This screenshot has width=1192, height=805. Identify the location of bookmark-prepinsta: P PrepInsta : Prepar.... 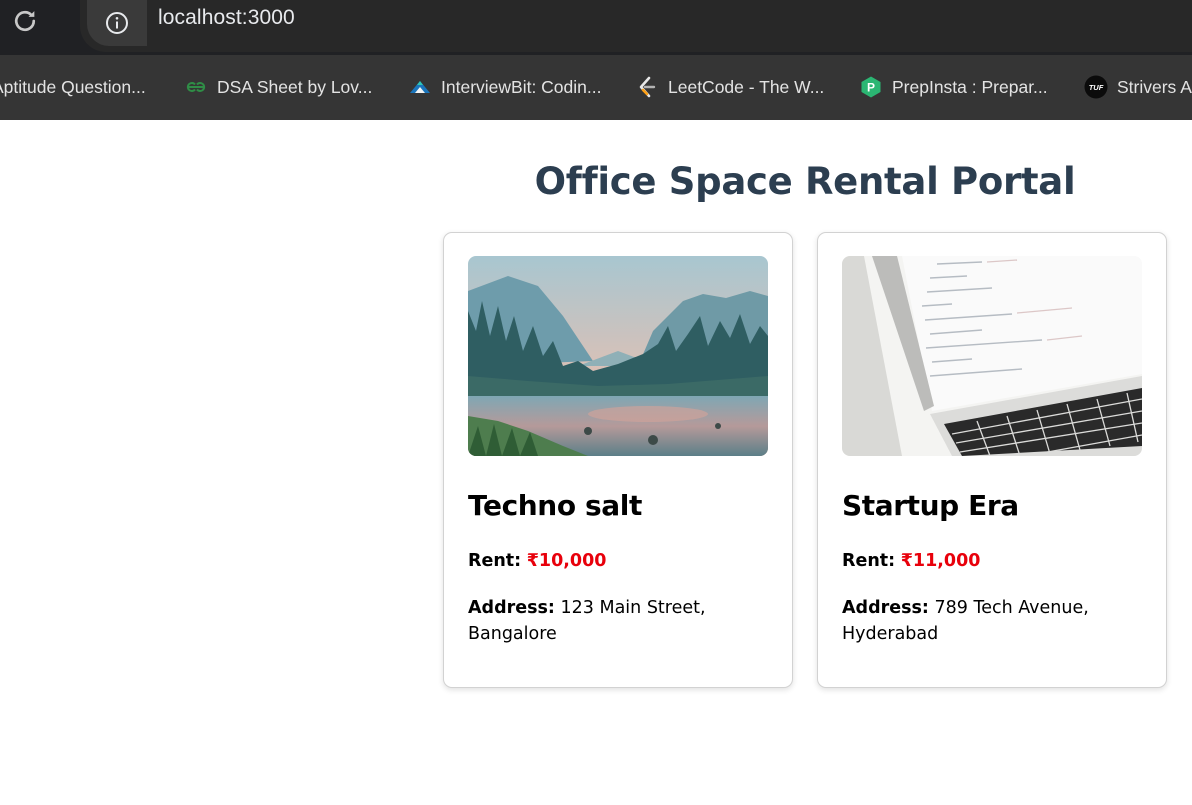
(953, 87).